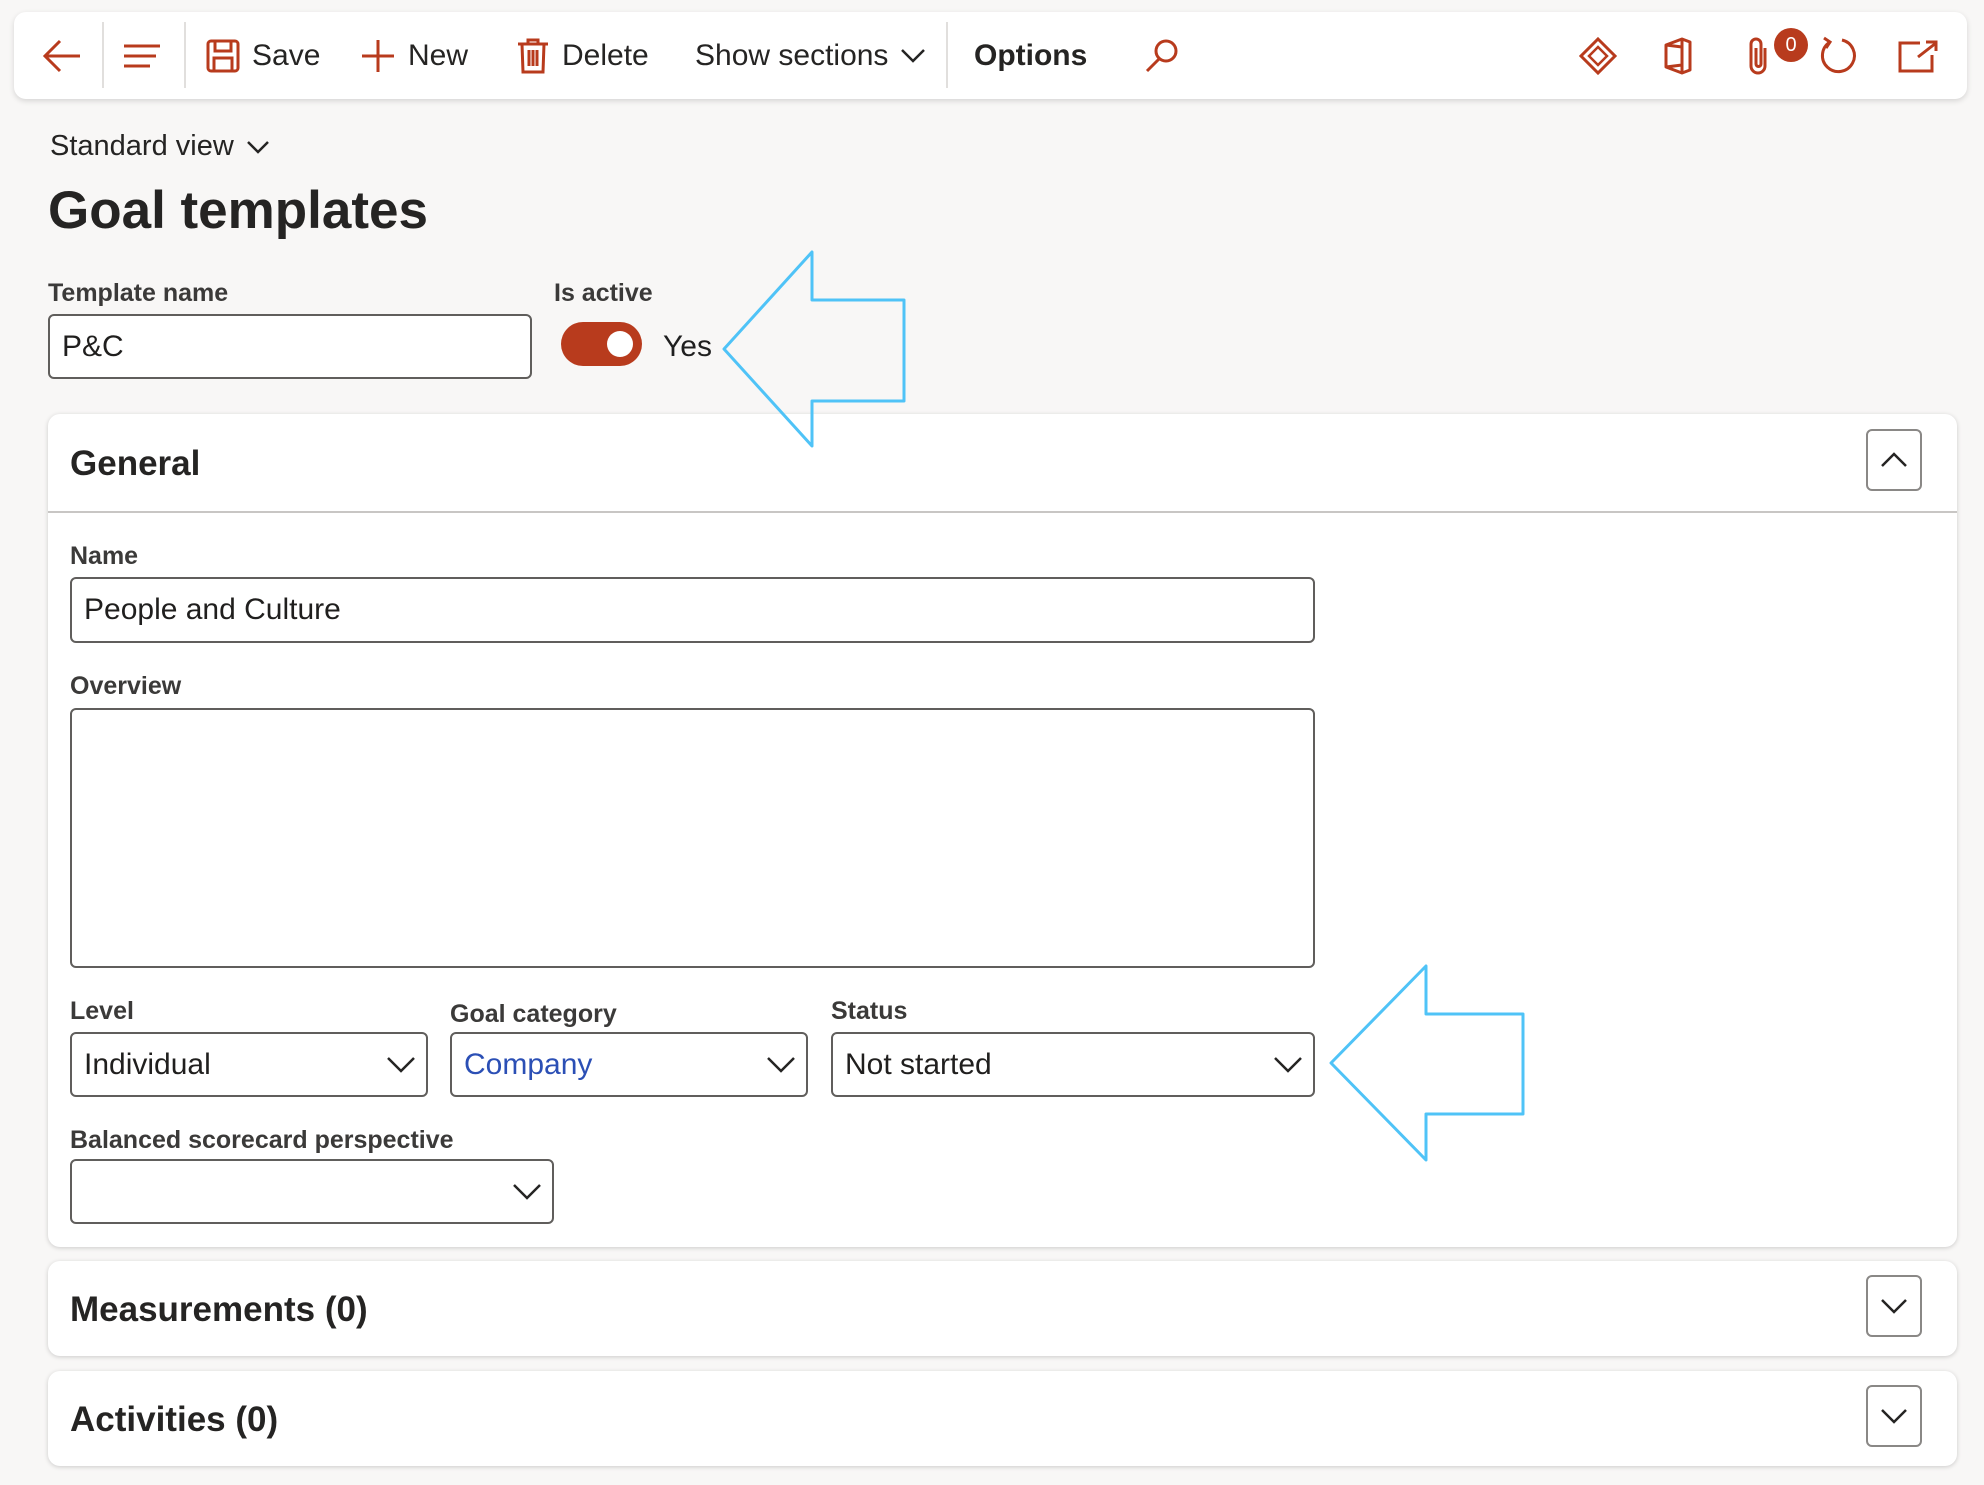 This screenshot has width=1984, height=1485. I want to click on office-button, so click(1678, 56).